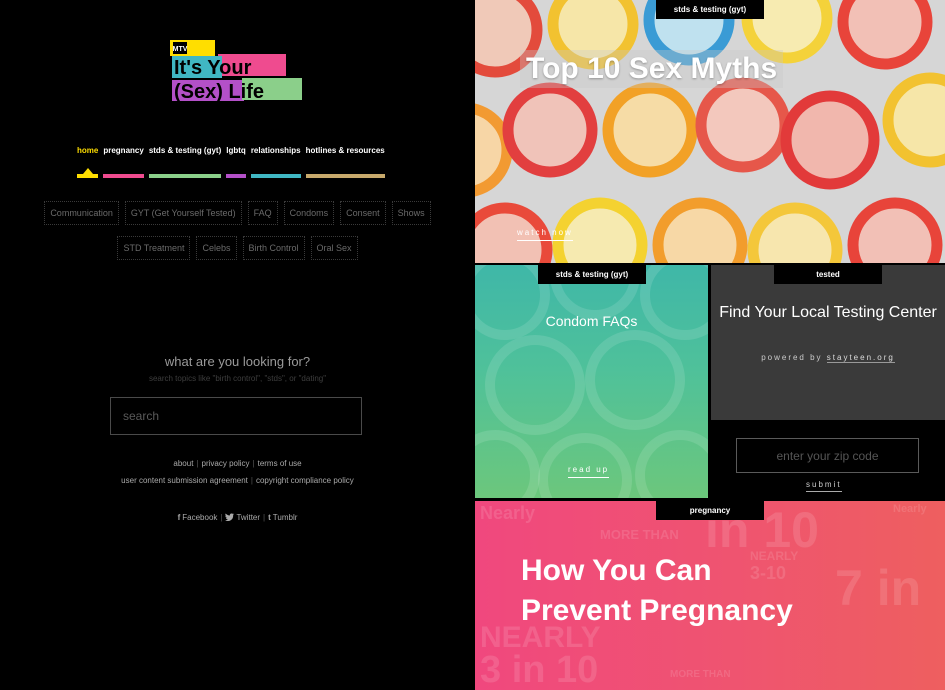 The height and width of the screenshot is (690, 945). What do you see at coordinates (226, 463) in the screenshot?
I see `footer-link-privacy: privacy policy` at bounding box center [226, 463].